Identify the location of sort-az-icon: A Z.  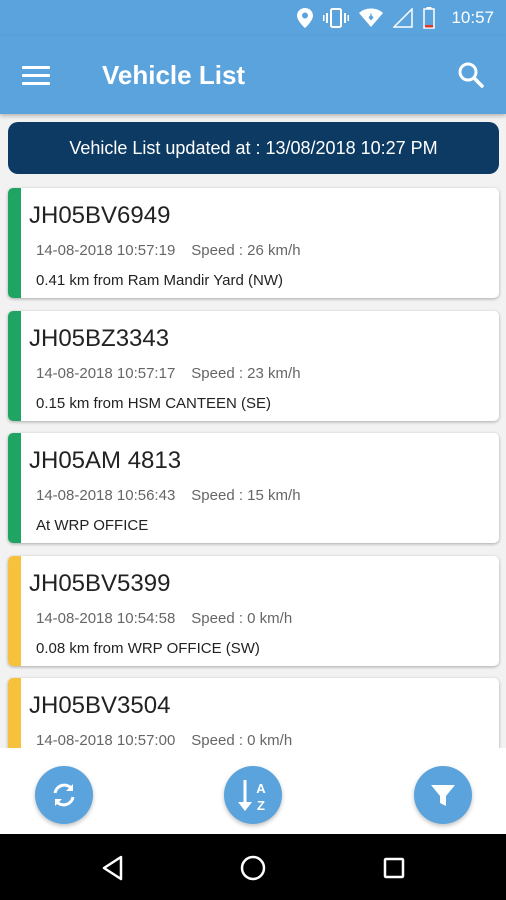
(252, 796).